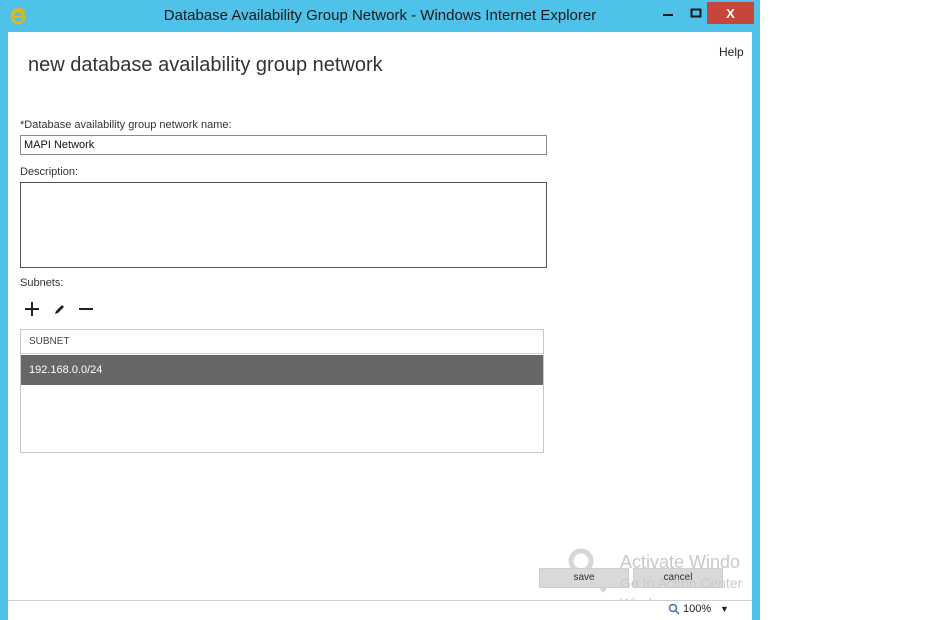 This screenshot has height=620, width=931. I want to click on remove-subnet-button, so click(86, 309).